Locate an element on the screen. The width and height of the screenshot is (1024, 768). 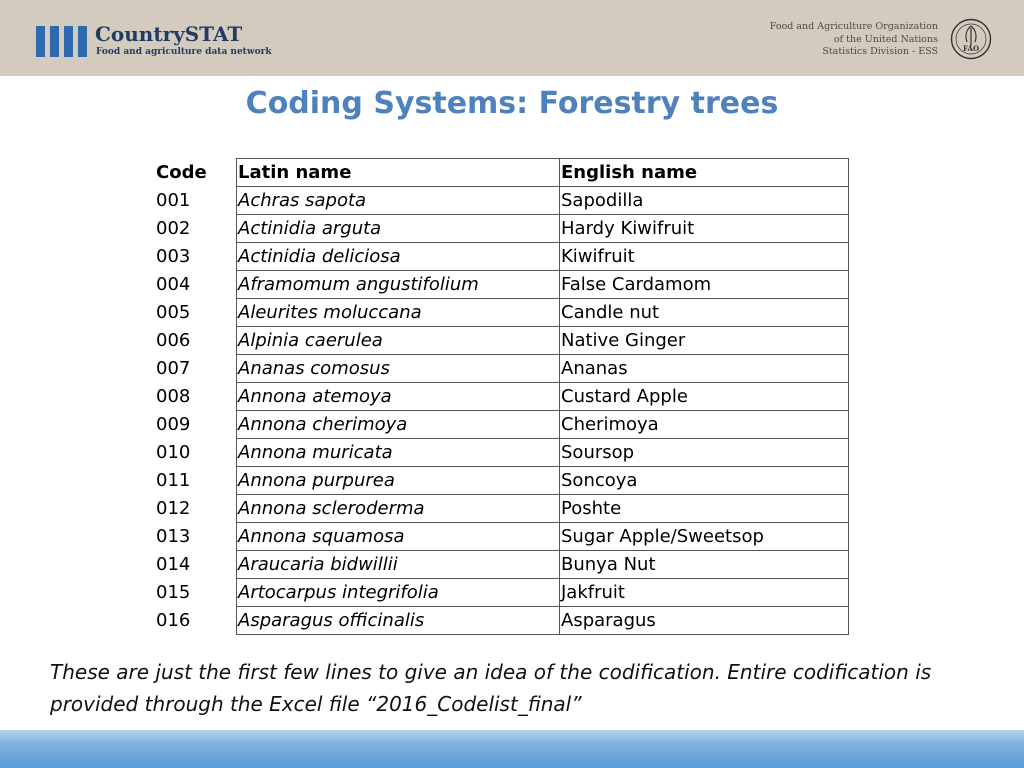
english-name-cell: False Cardamom is located at coordinates (704, 284).